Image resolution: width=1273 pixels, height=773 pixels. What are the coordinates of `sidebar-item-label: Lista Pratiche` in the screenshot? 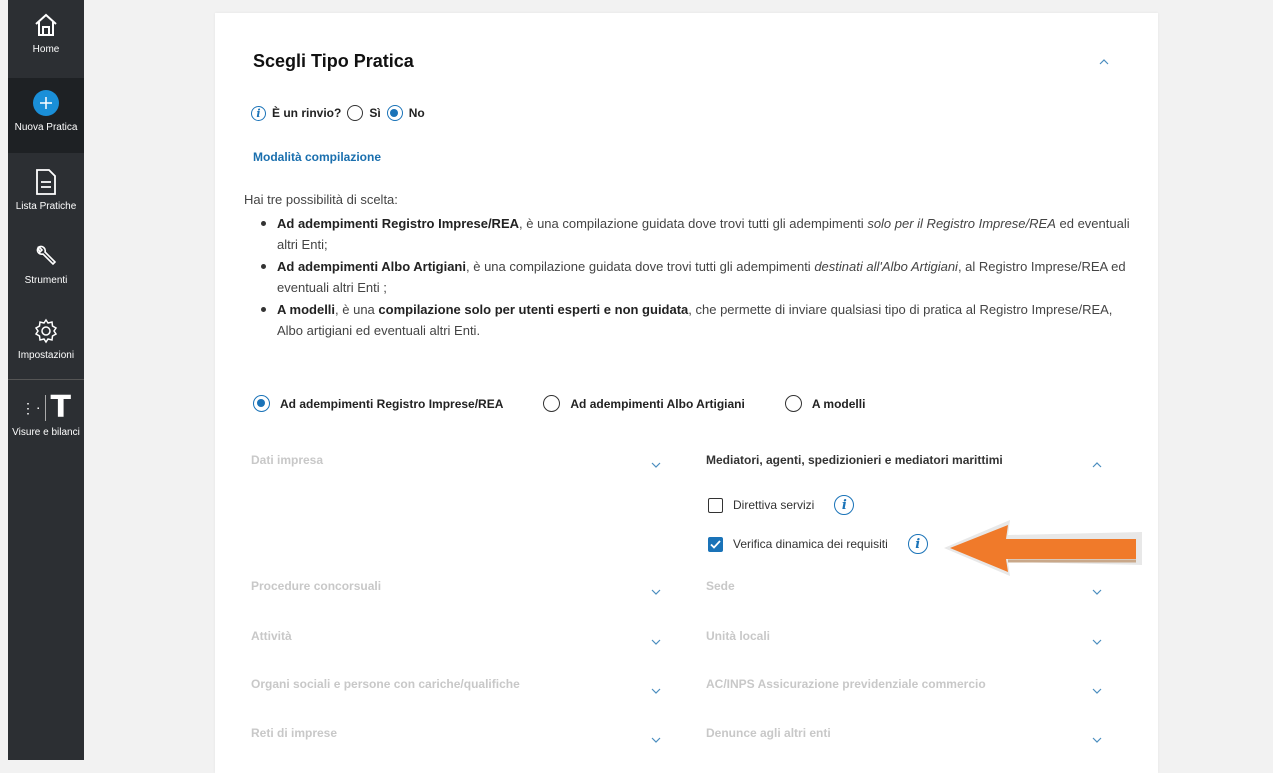 It's located at (46, 206).